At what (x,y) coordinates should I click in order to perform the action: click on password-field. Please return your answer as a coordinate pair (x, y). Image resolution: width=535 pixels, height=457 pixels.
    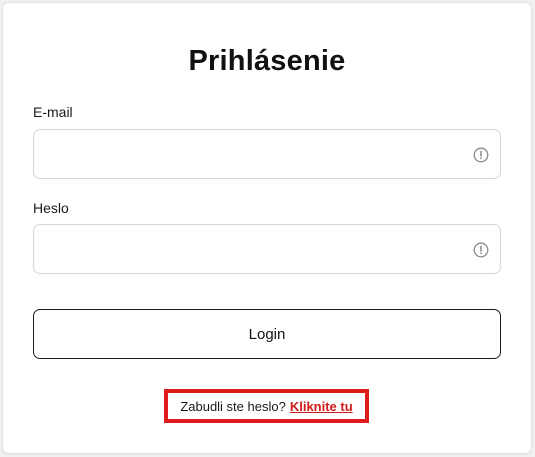
    Looking at the image, I should click on (267, 249).